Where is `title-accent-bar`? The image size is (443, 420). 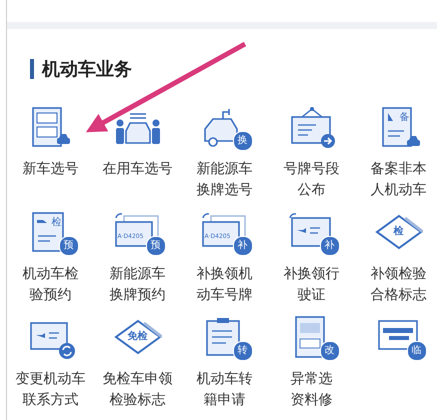 title-accent-bar is located at coordinates (32, 69).